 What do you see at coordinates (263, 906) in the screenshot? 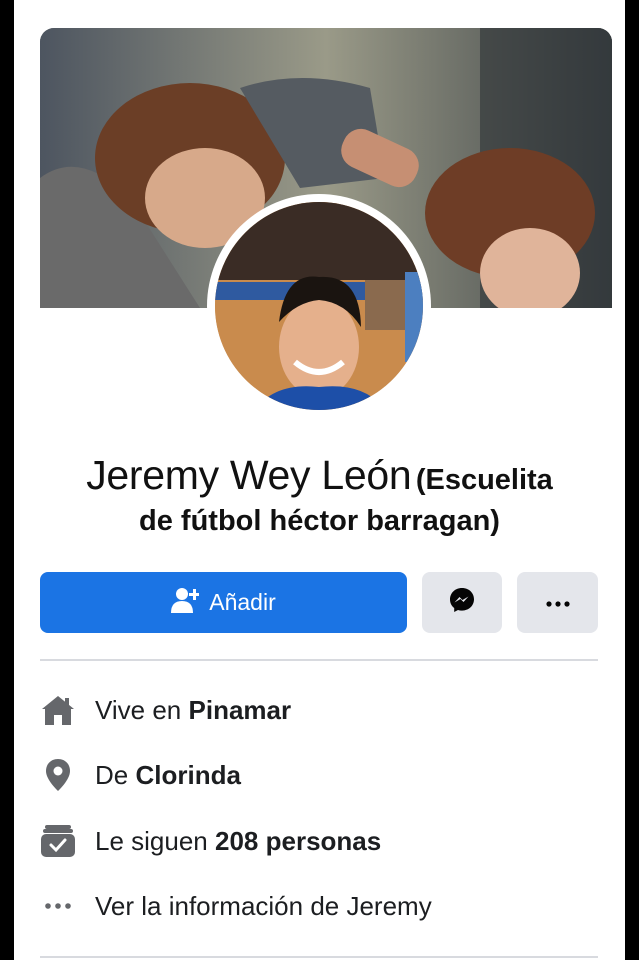
I see `see-info-link: Ver la información de Jeremy` at bounding box center [263, 906].